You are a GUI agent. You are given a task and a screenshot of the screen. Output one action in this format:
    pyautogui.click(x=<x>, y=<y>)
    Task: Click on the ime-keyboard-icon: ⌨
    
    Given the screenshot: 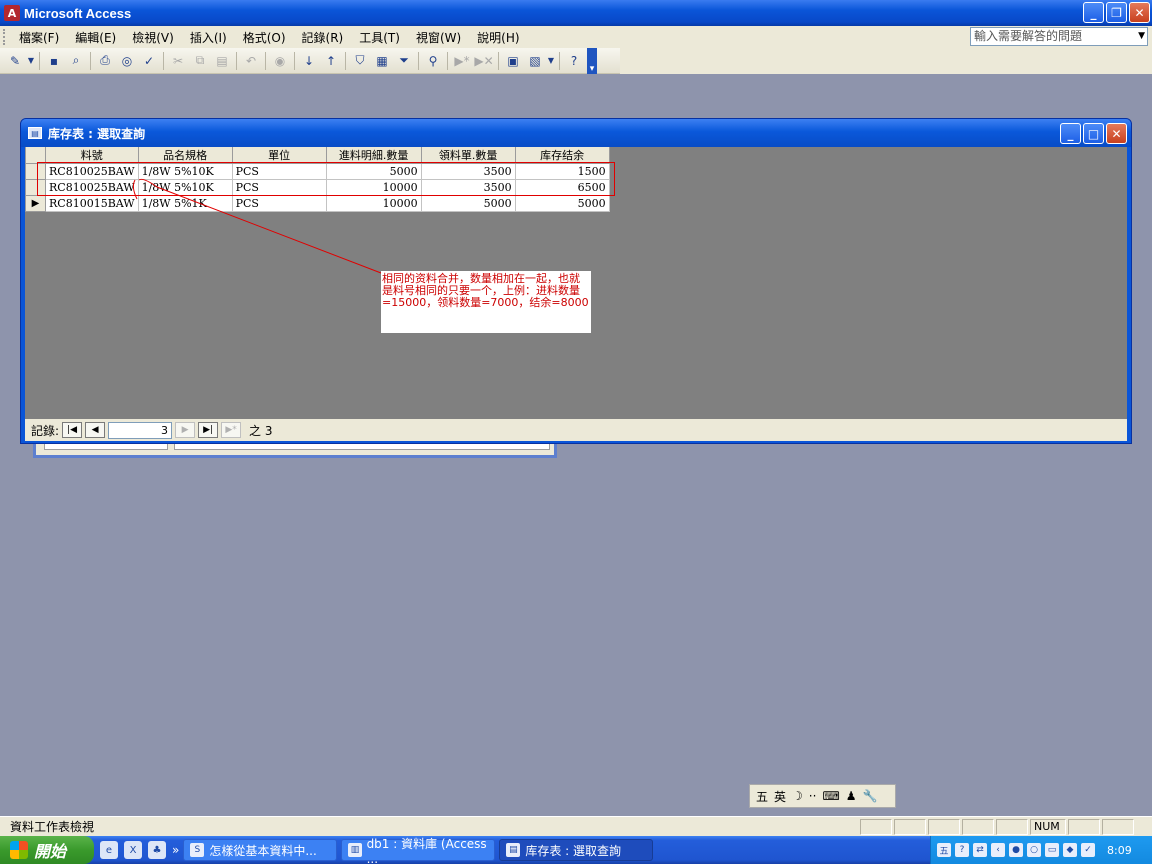 What is the action you would take?
    pyautogui.click(x=830, y=796)
    